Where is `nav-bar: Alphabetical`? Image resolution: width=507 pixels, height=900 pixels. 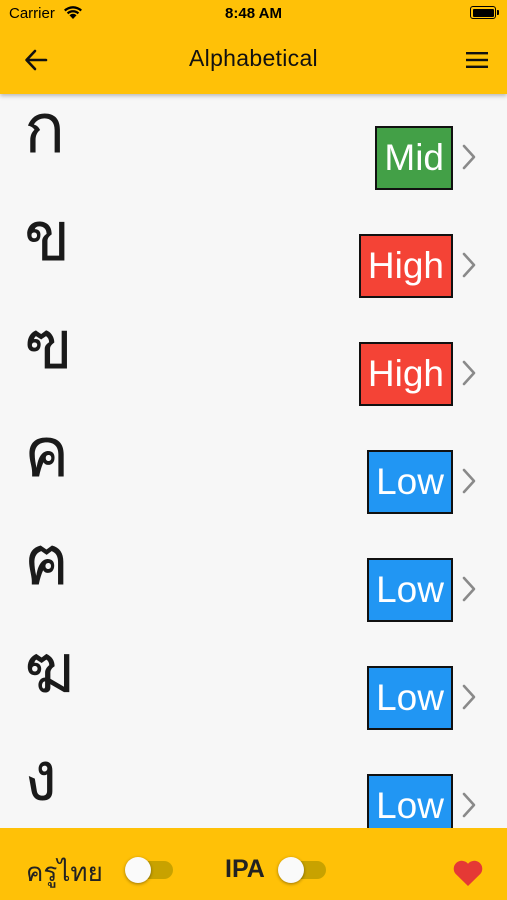
nav-bar: Alphabetical is located at coordinates (253, 61).